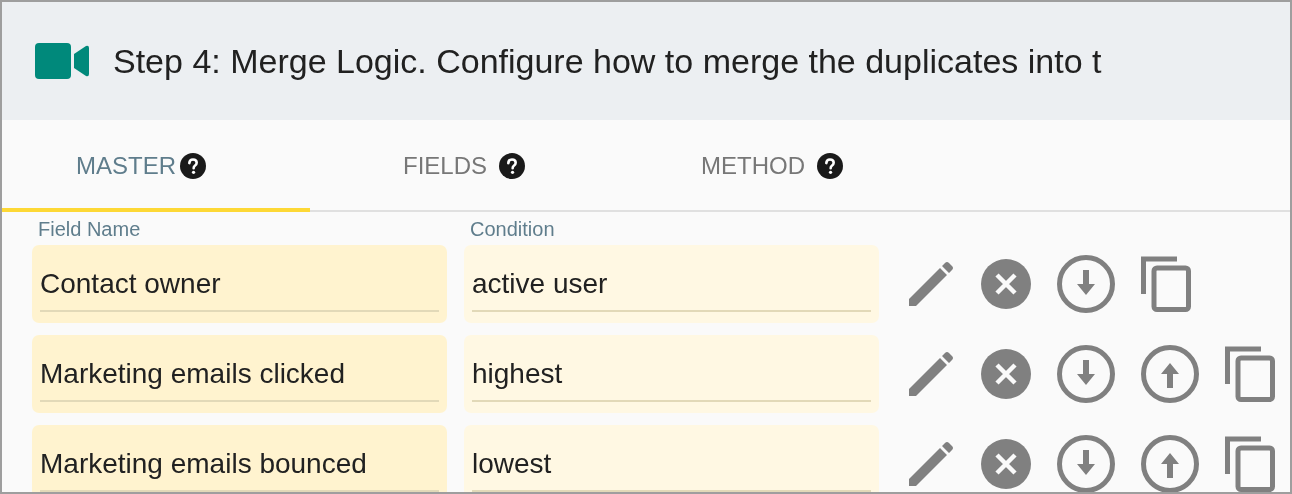 The height and width of the screenshot is (494, 1292). What do you see at coordinates (239, 374) in the screenshot?
I see `input-field: Marketing emails clicked` at bounding box center [239, 374].